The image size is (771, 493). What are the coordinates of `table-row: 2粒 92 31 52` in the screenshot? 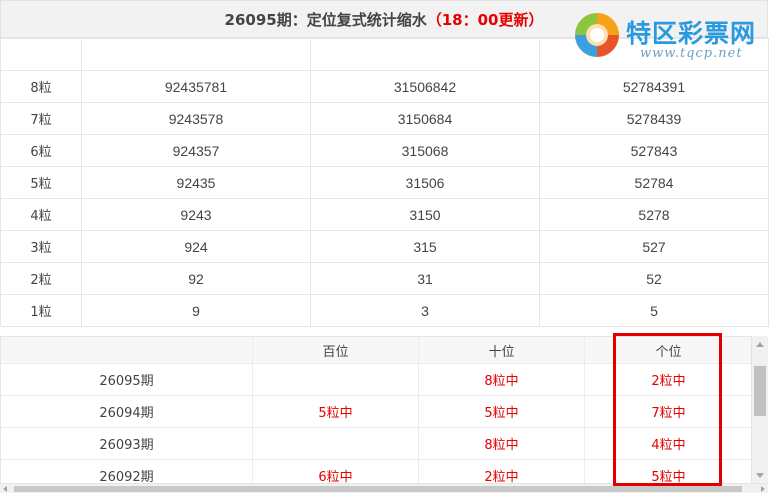 It's located at (384, 278).